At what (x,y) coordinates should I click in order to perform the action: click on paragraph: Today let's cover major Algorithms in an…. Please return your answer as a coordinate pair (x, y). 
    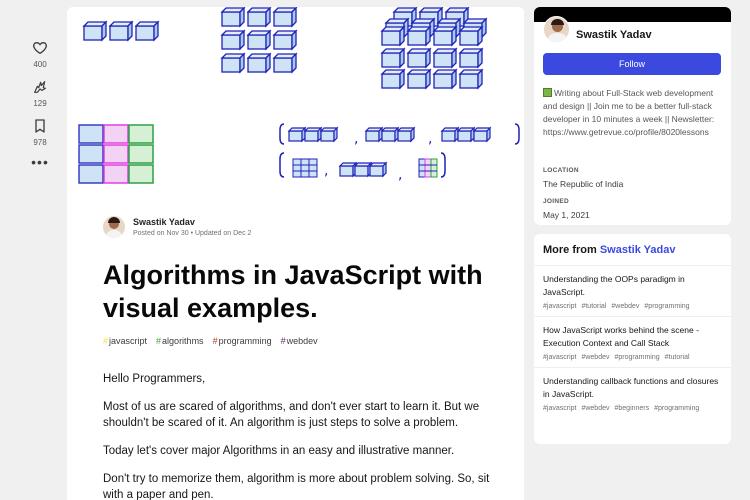
    Looking at the image, I should click on (279, 451).